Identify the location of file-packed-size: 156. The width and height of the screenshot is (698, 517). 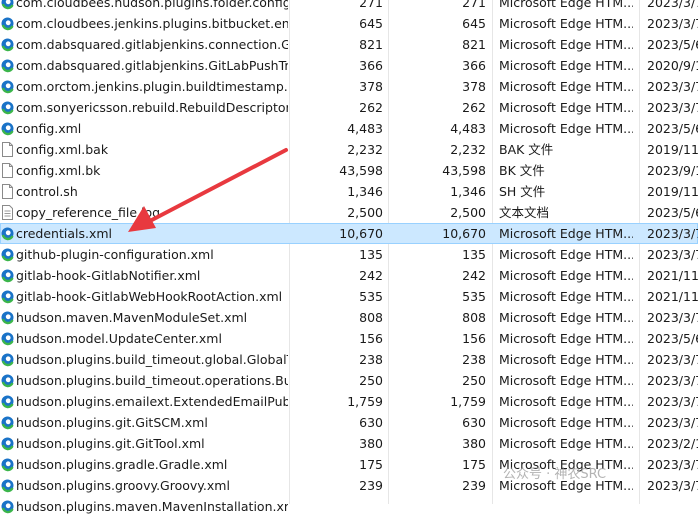
(474, 338).